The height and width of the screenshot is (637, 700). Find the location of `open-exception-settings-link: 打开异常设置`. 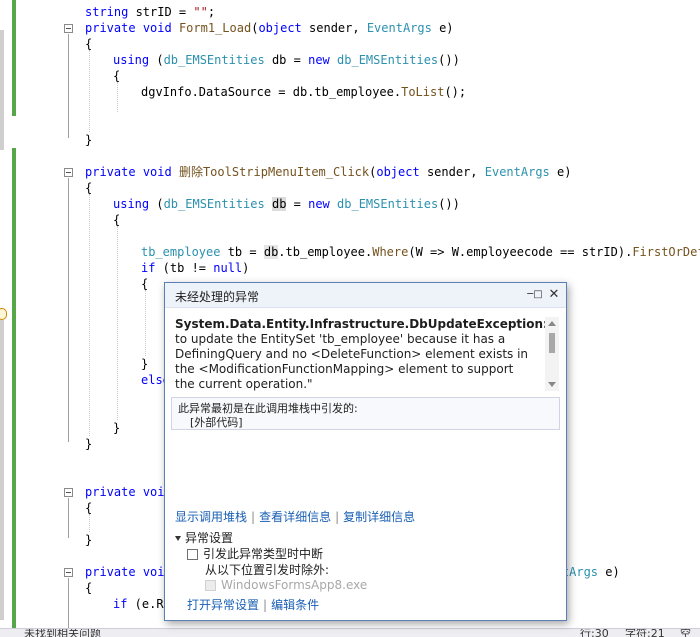

open-exception-settings-link: 打开异常设置 is located at coordinates (223, 605).